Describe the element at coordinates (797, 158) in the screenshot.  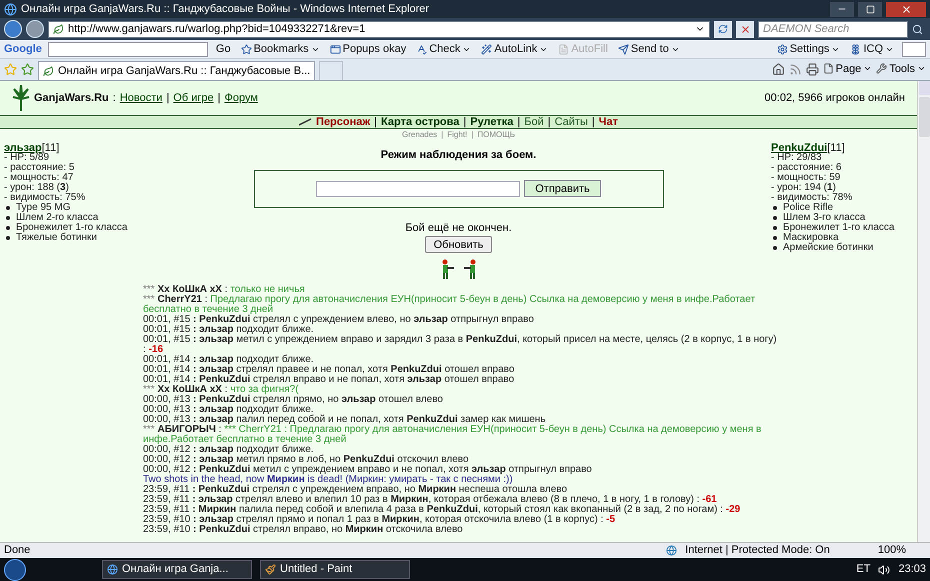
I see `fighter-stat: - HP: 29/83` at that location.